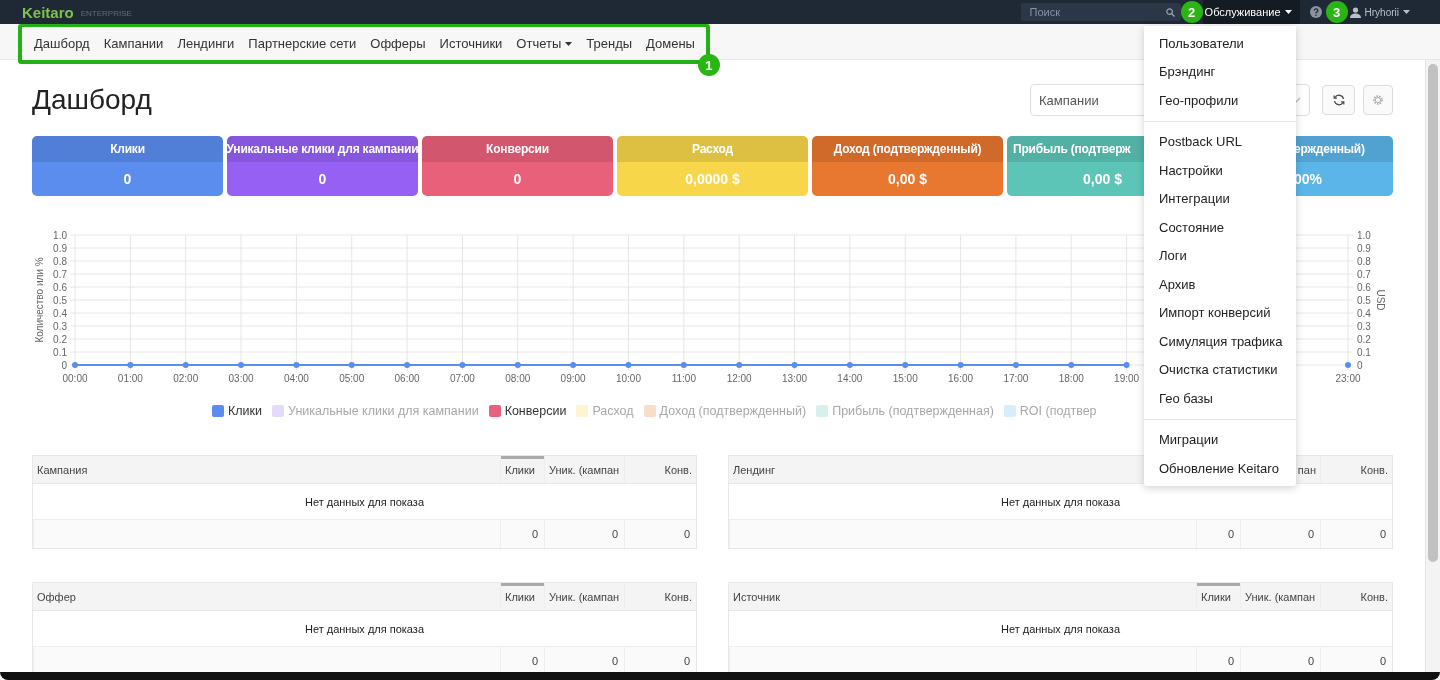  Describe the element at coordinates (302, 43) in the screenshot. I see `nav-link: Партнерские сети` at that location.